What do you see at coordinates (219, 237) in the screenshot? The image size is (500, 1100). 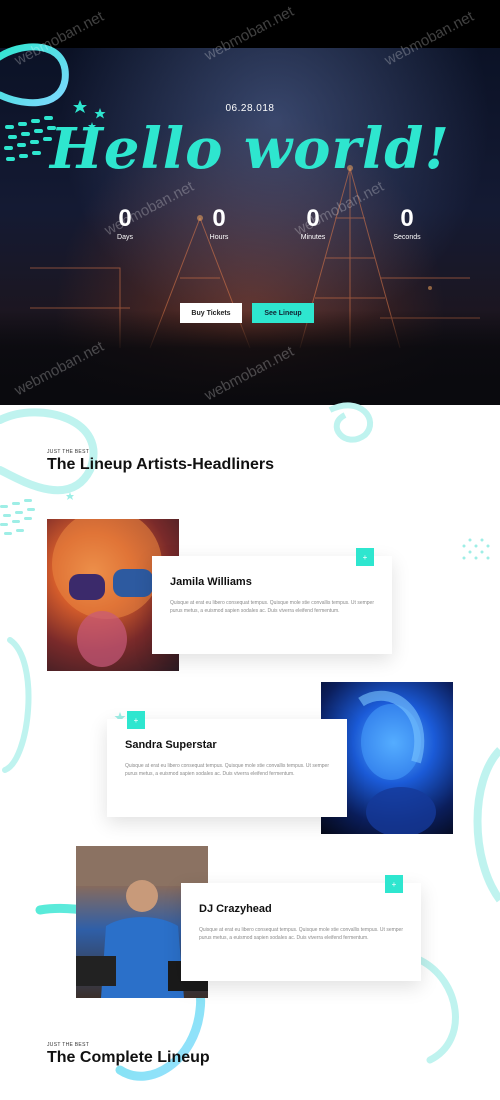 I see `hours-label: Hours` at bounding box center [219, 237].